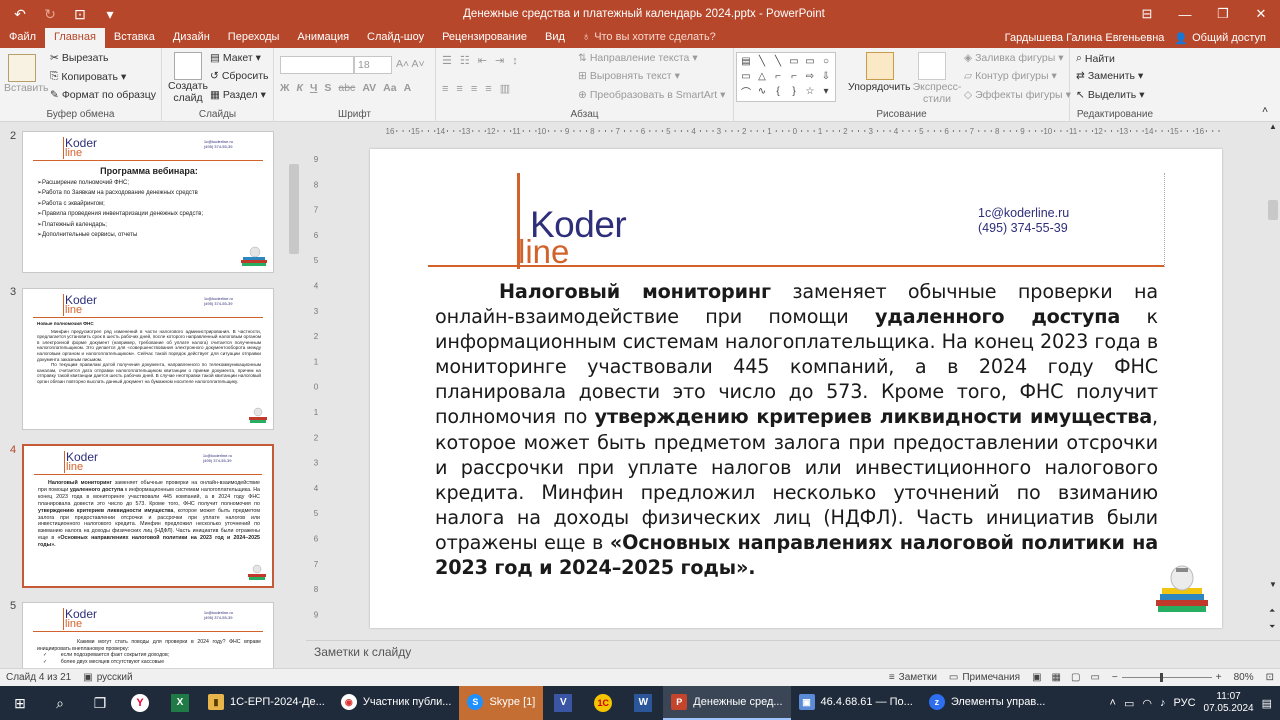 This screenshot has height=720, width=1280. Describe the element at coordinates (1272, 611) in the screenshot. I see `previous-slide-icon: ⏶` at that location.